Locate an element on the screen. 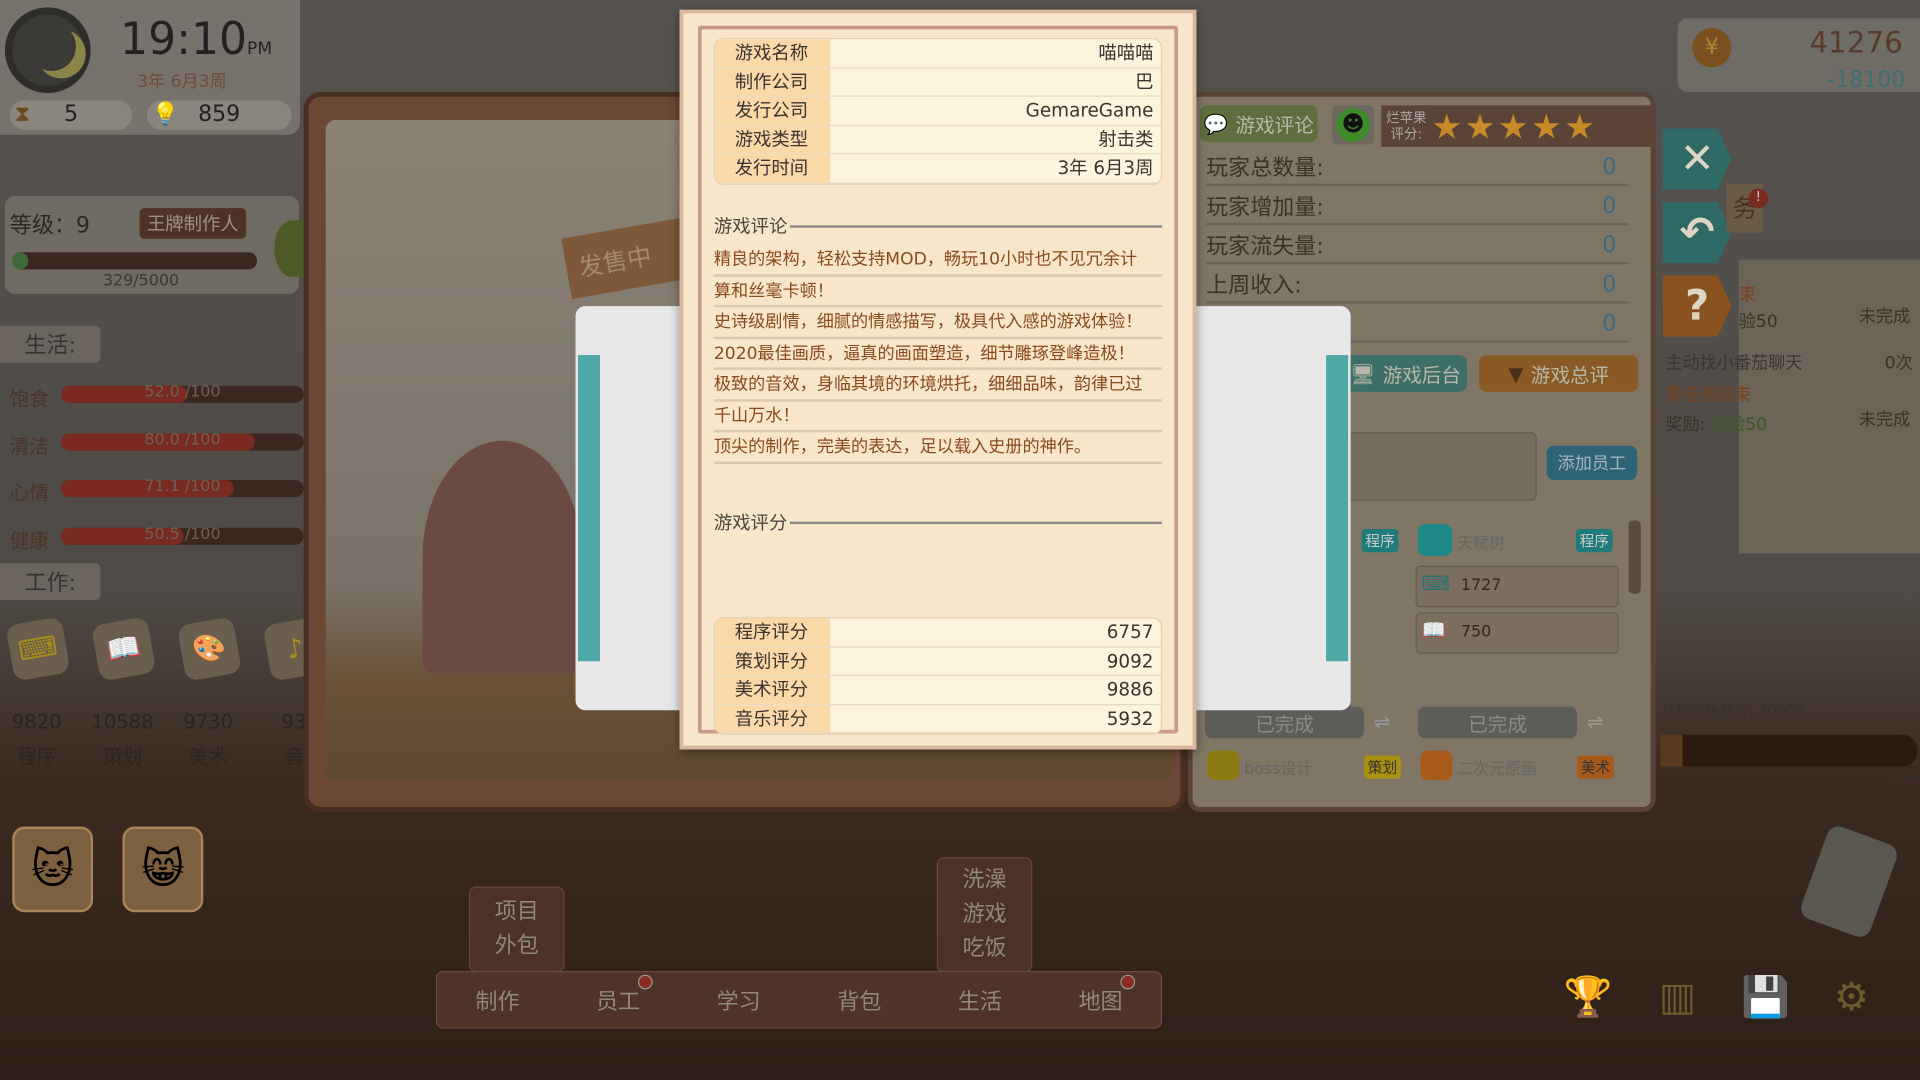 The image size is (1920, 1080). question-icon: ? is located at coordinates (1697, 306).